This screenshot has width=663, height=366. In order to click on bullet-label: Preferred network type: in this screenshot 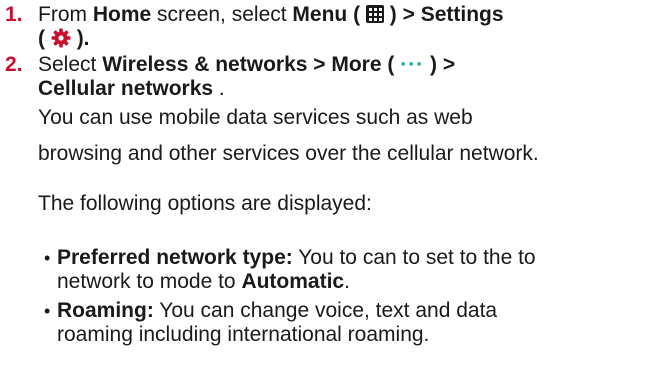, I will do `click(175, 257)`.